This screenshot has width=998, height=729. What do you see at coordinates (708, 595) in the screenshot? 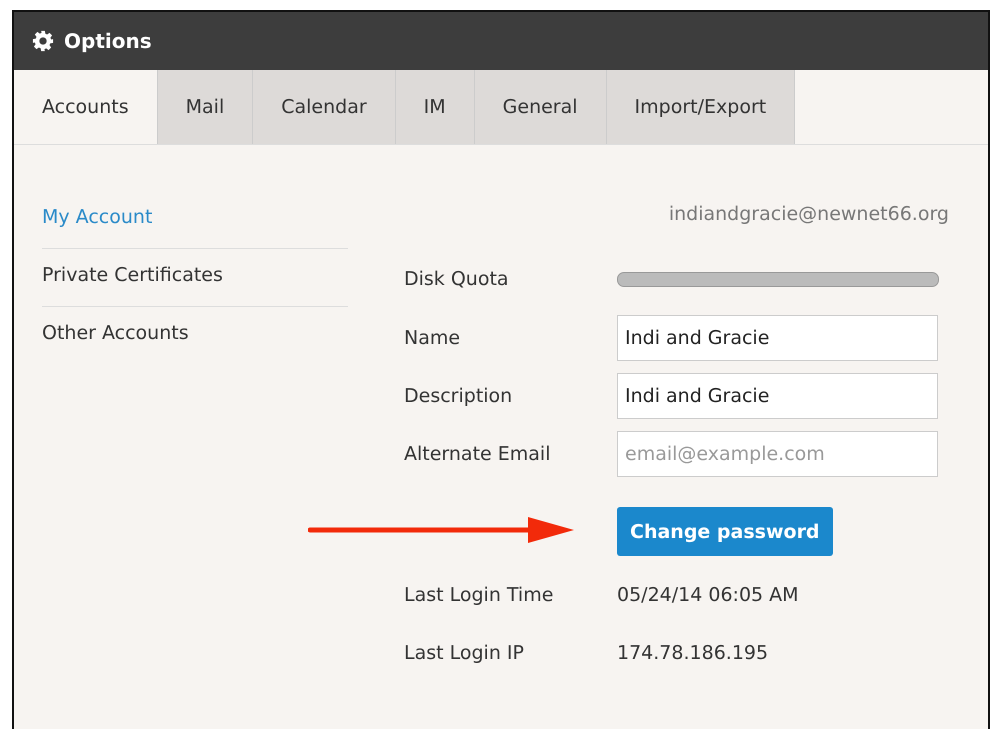
I see `info-value: 05/24/14 06:05 AM` at bounding box center [708, 595].